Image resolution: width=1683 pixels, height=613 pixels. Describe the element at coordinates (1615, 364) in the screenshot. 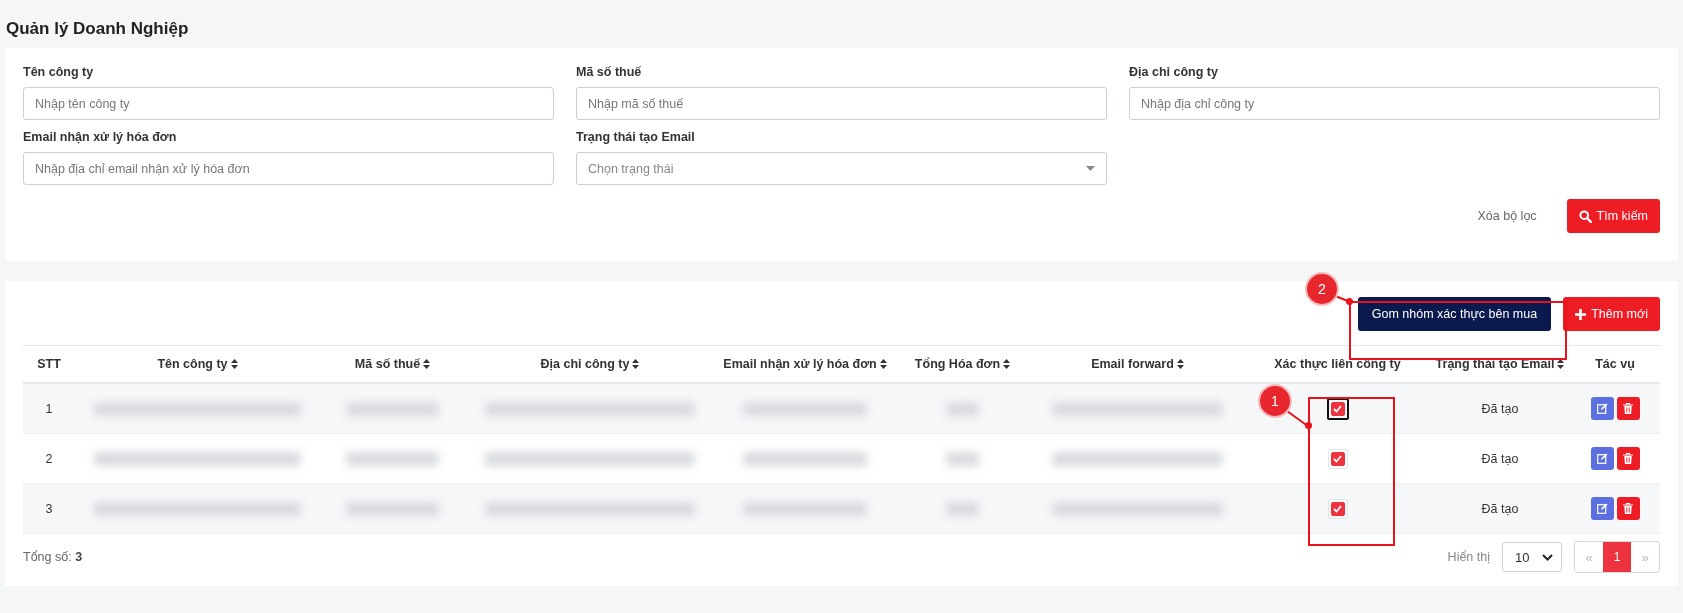

I see `column-header: Tác vụ` at that location.